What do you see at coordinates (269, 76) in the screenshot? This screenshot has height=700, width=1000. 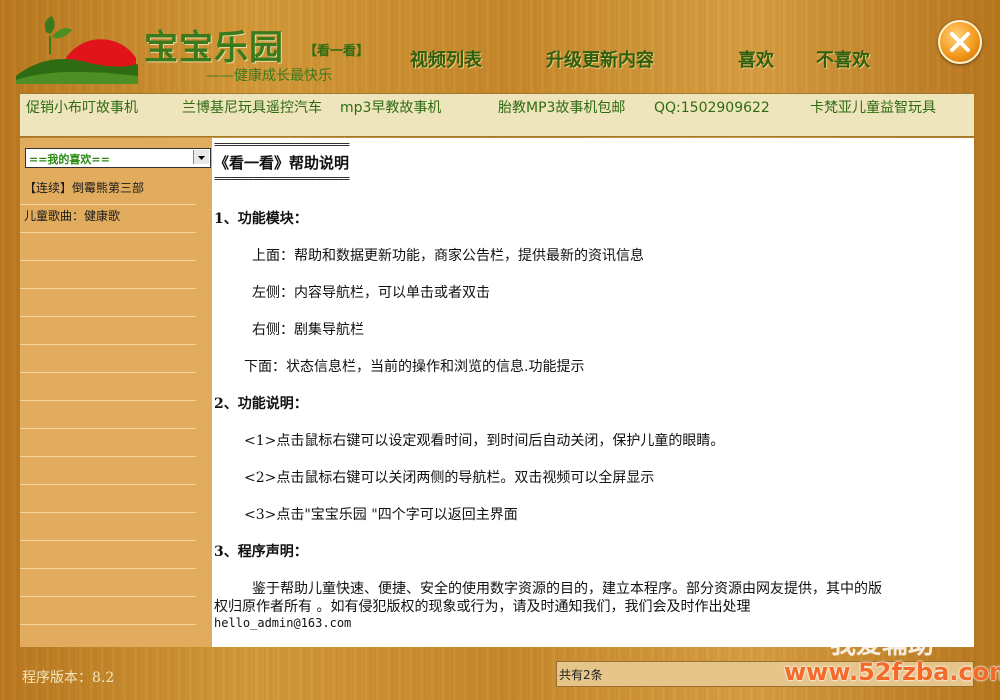 I see `slogan: ——健康成长最快乐` at bounding box center [269, 76].